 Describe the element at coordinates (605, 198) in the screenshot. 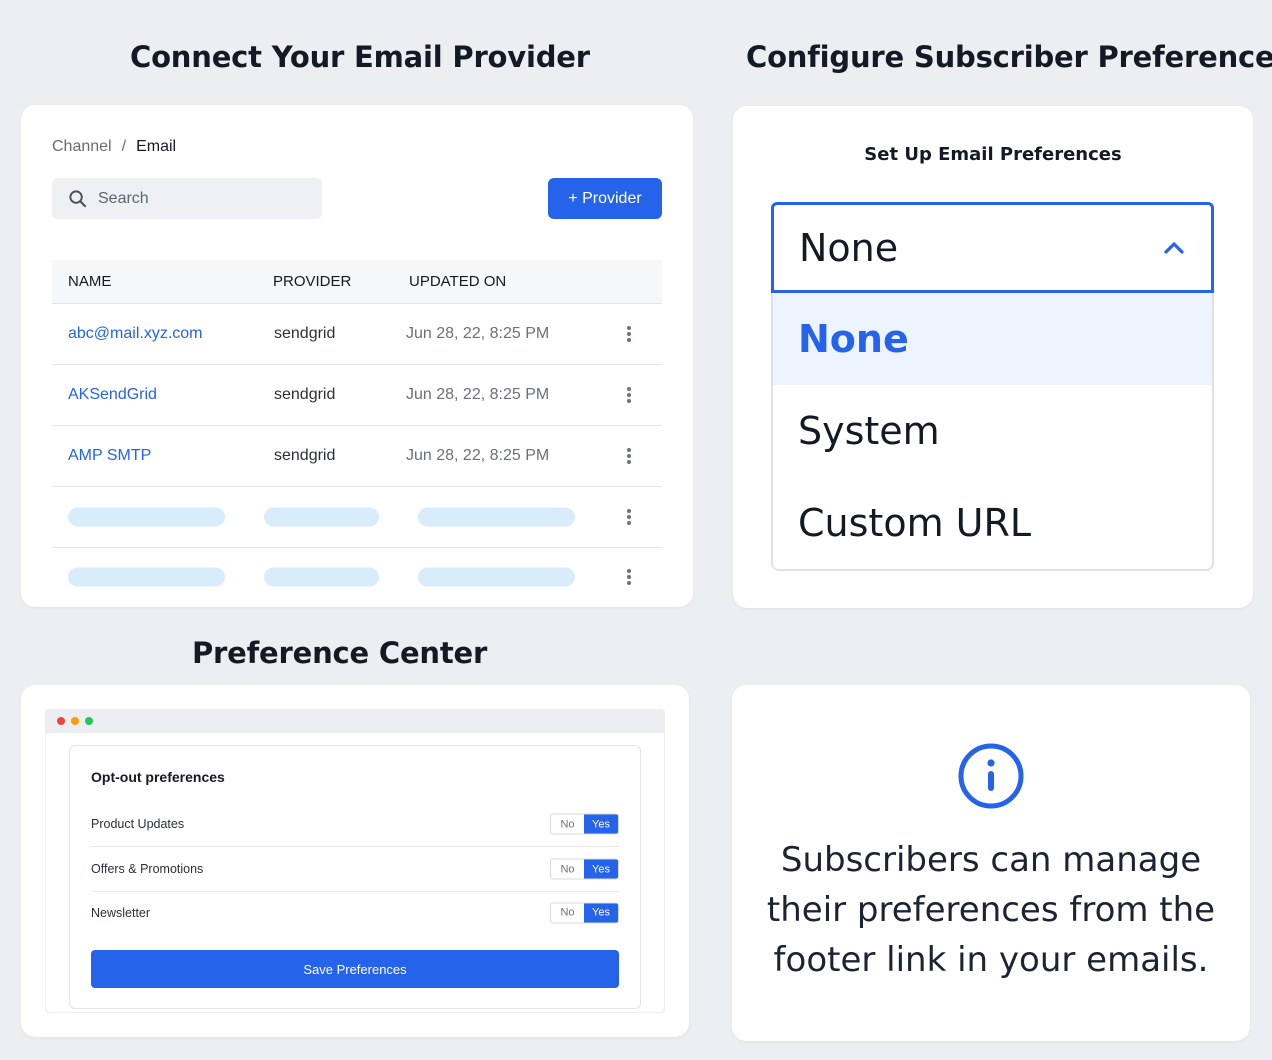

I see `add-provider-button: + Provider` at that location.